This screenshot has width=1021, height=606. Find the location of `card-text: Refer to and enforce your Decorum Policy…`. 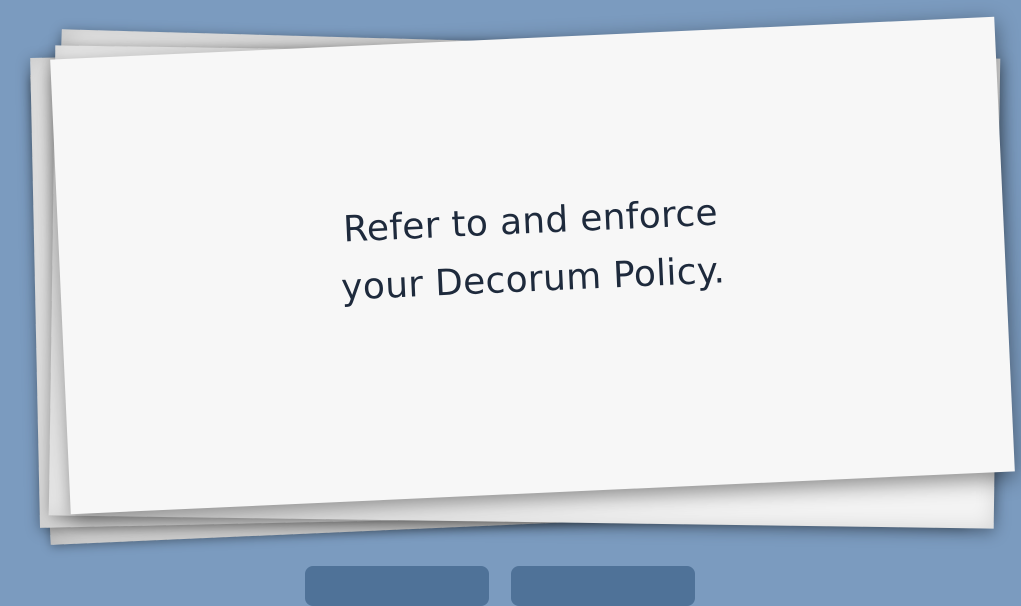

card-text: Refer to and enforce your Decorum Policy… is located at coordinates (531, 250).